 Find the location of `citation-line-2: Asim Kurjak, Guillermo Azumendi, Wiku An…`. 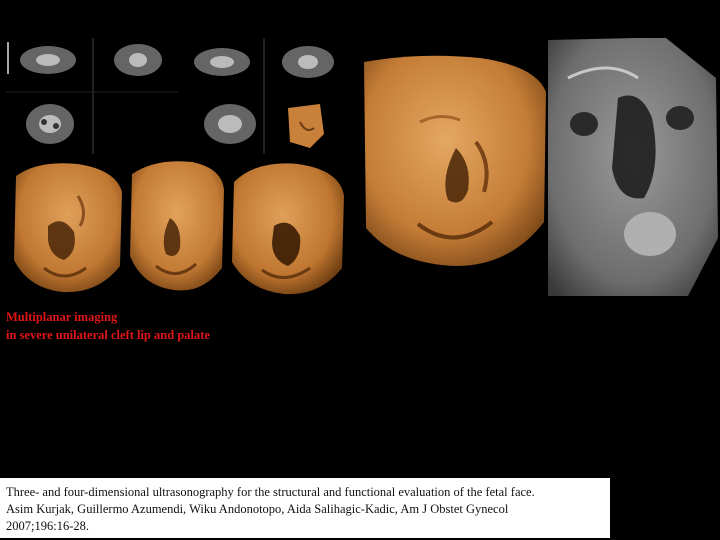

citation-line-2: Asim Kurjak, Guillermo Azumendi, Wiku An… is located at coordinates (257, 509).